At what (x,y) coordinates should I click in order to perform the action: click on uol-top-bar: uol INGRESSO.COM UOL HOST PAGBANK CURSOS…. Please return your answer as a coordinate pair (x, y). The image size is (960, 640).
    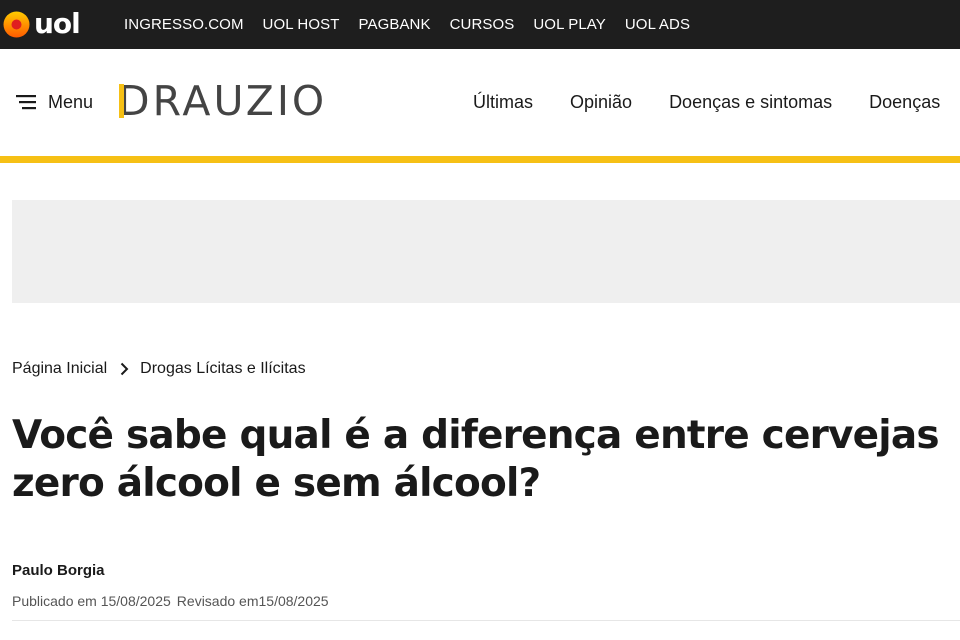
    Looking at the image, I should click on (480, 24).